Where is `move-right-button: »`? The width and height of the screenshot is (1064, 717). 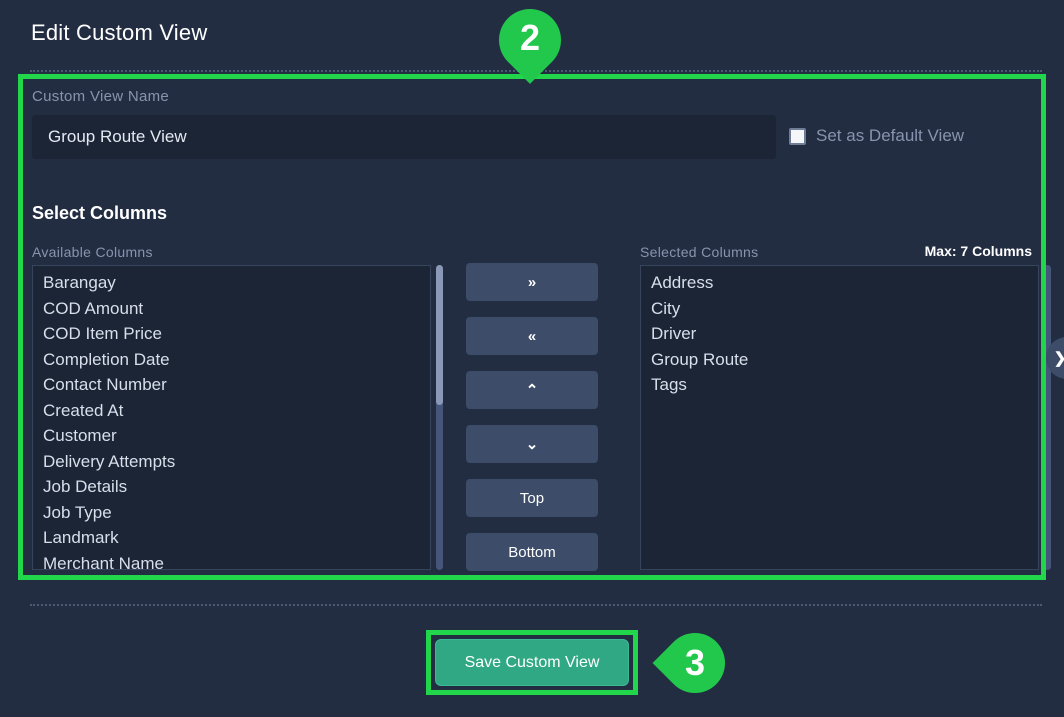 move-right-button: » is located at coordinates (532, 282).